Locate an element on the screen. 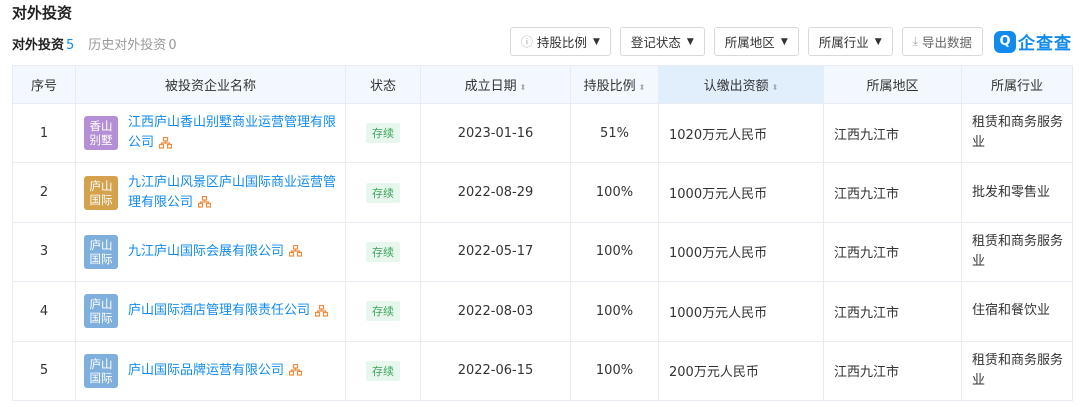 Image resolution: width=1080 pixels, height=407 pixels. company-name-link: 九江庐山风景区庐山国际商业运营管理有限公司 is located at coordinates (236, 193).